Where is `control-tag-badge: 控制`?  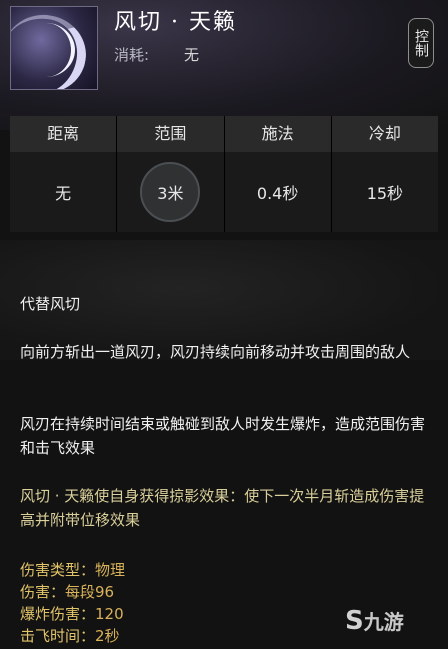
control-tag-badge: 控制 is located at coordinates (421, 43).